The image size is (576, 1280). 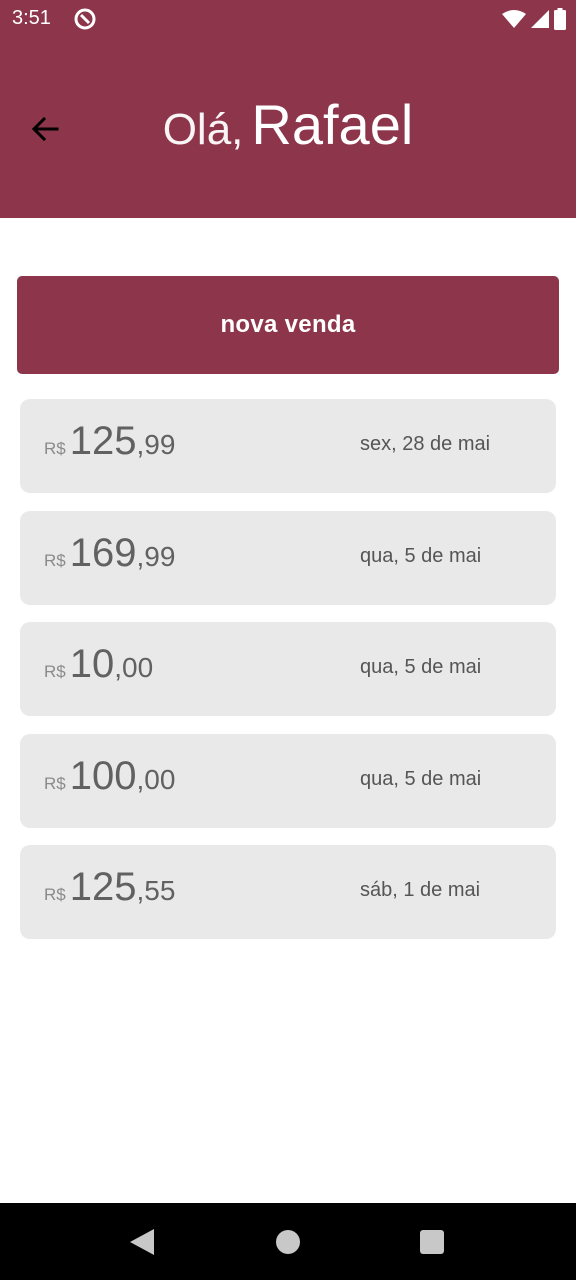 I want to click on cell-signal-icon, so click(x=540, y=19).